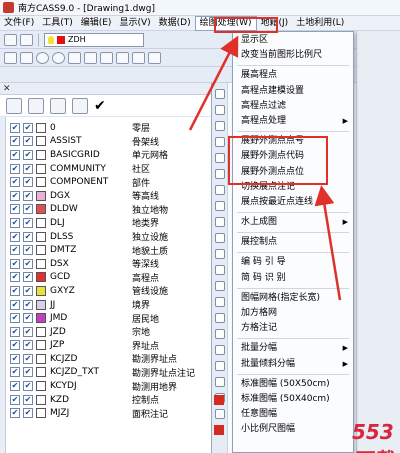  Describe the element at coordinates (90, 57) in the screenshot. I see `move-icon` at that location.